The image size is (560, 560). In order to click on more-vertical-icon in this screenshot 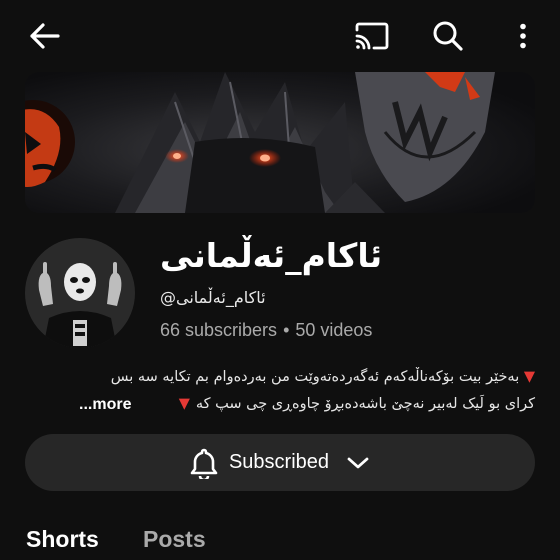, I will do `click(523, 36)`.